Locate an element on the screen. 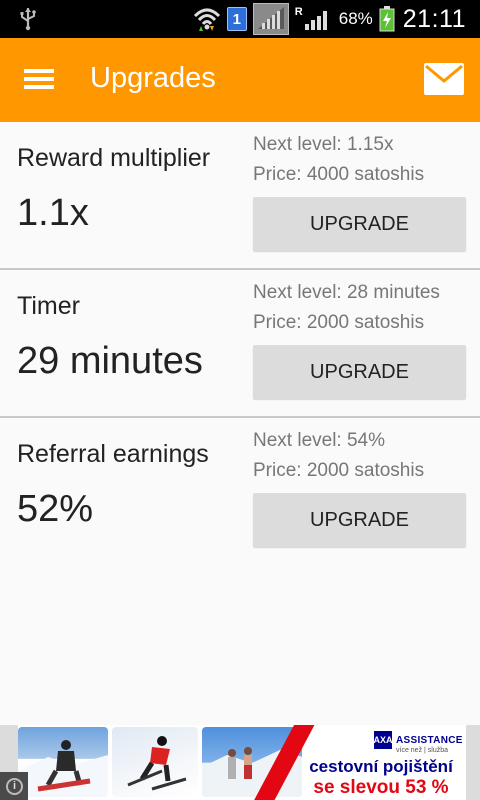  ad-brand-label: ASSISTANCE is located at coordinates (429, 740).